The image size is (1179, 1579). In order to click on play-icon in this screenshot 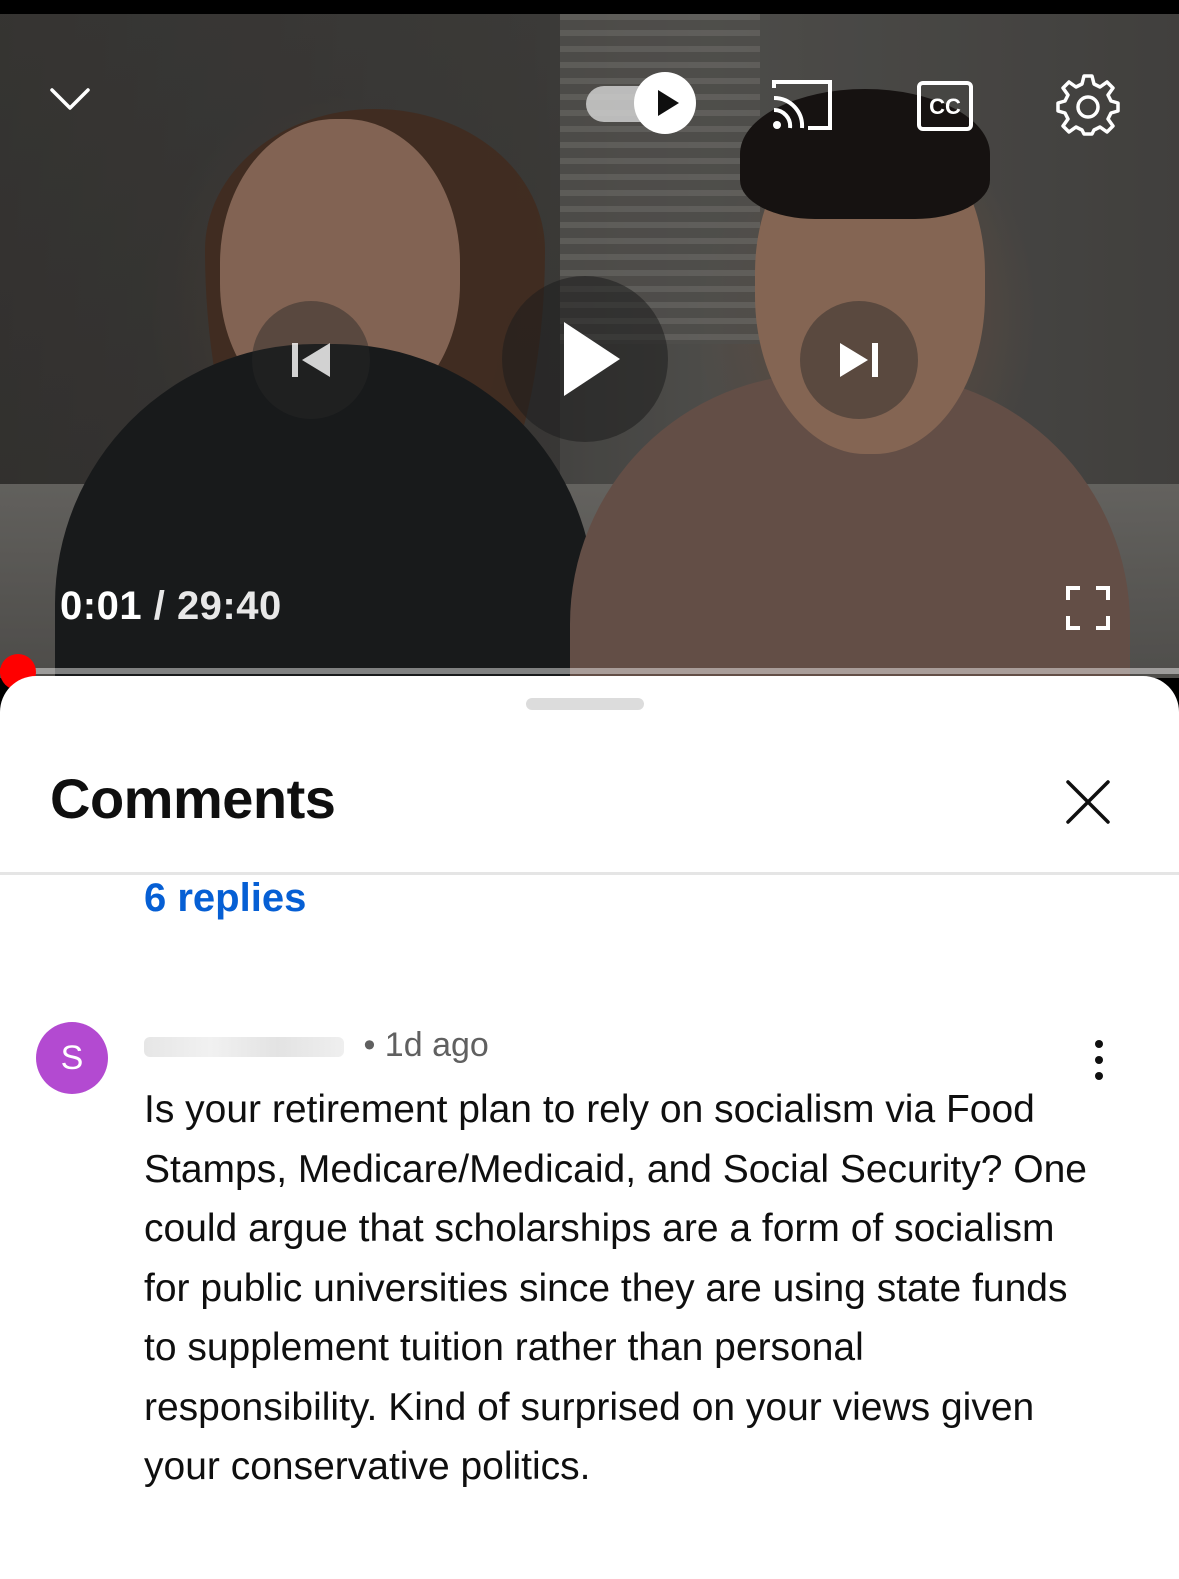, I will do `click(592, 359)`.